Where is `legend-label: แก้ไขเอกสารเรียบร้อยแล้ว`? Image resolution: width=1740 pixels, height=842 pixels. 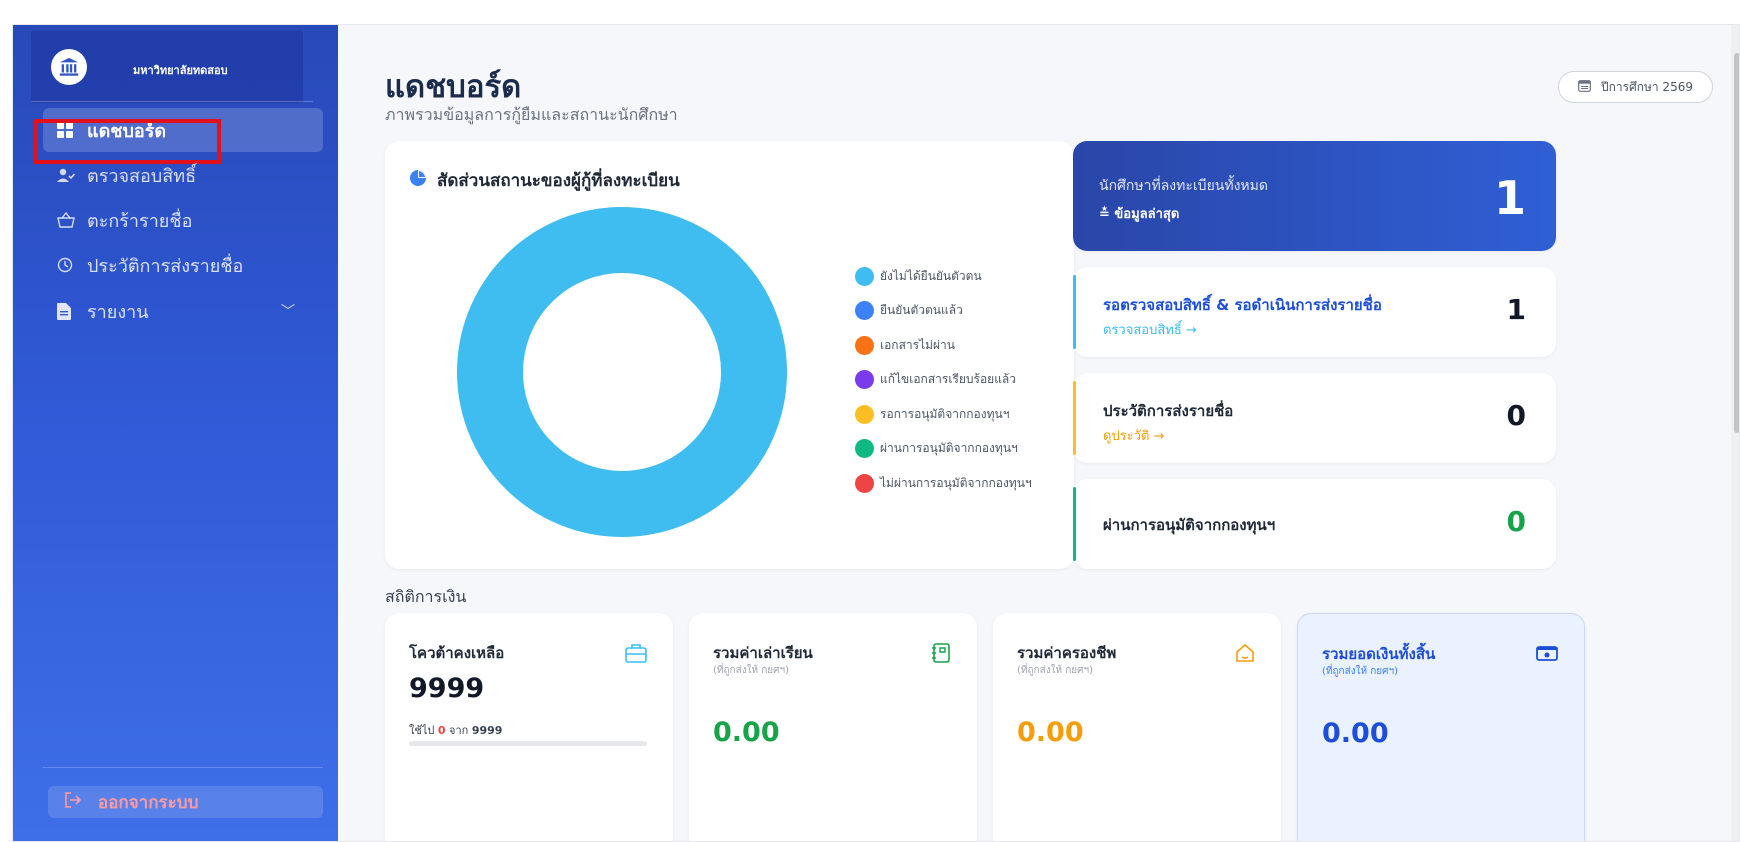
legend-label: แก้ไขเอกสารเรียบร้อยแล้ว is located at coordinates (948, 379).